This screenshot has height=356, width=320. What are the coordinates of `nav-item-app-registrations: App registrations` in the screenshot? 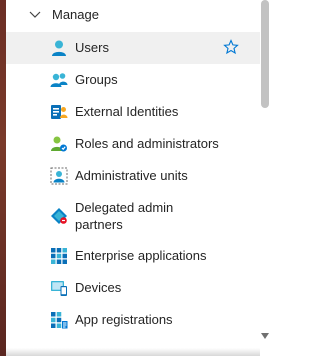 It's located at (133, 320).